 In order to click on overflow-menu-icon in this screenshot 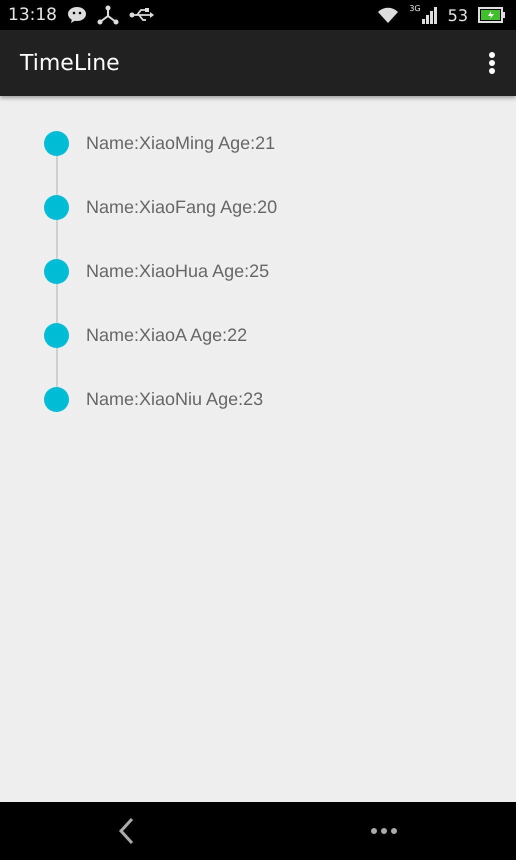, I will do `click(492, 63)`.